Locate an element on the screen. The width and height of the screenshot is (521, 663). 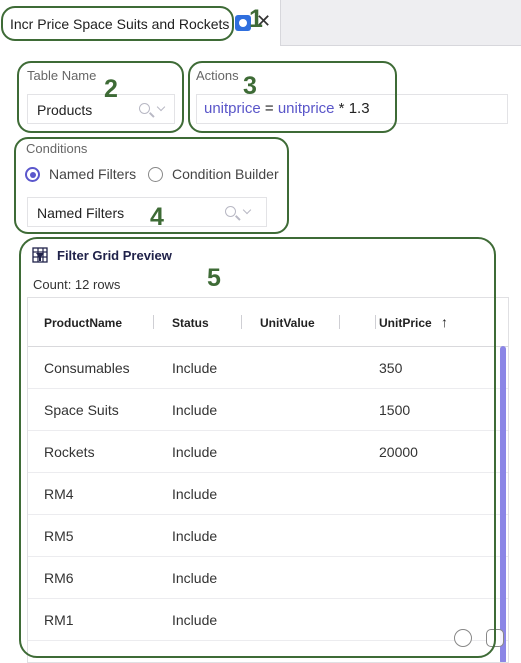
callout-actions is located at coordinates (292, 97).